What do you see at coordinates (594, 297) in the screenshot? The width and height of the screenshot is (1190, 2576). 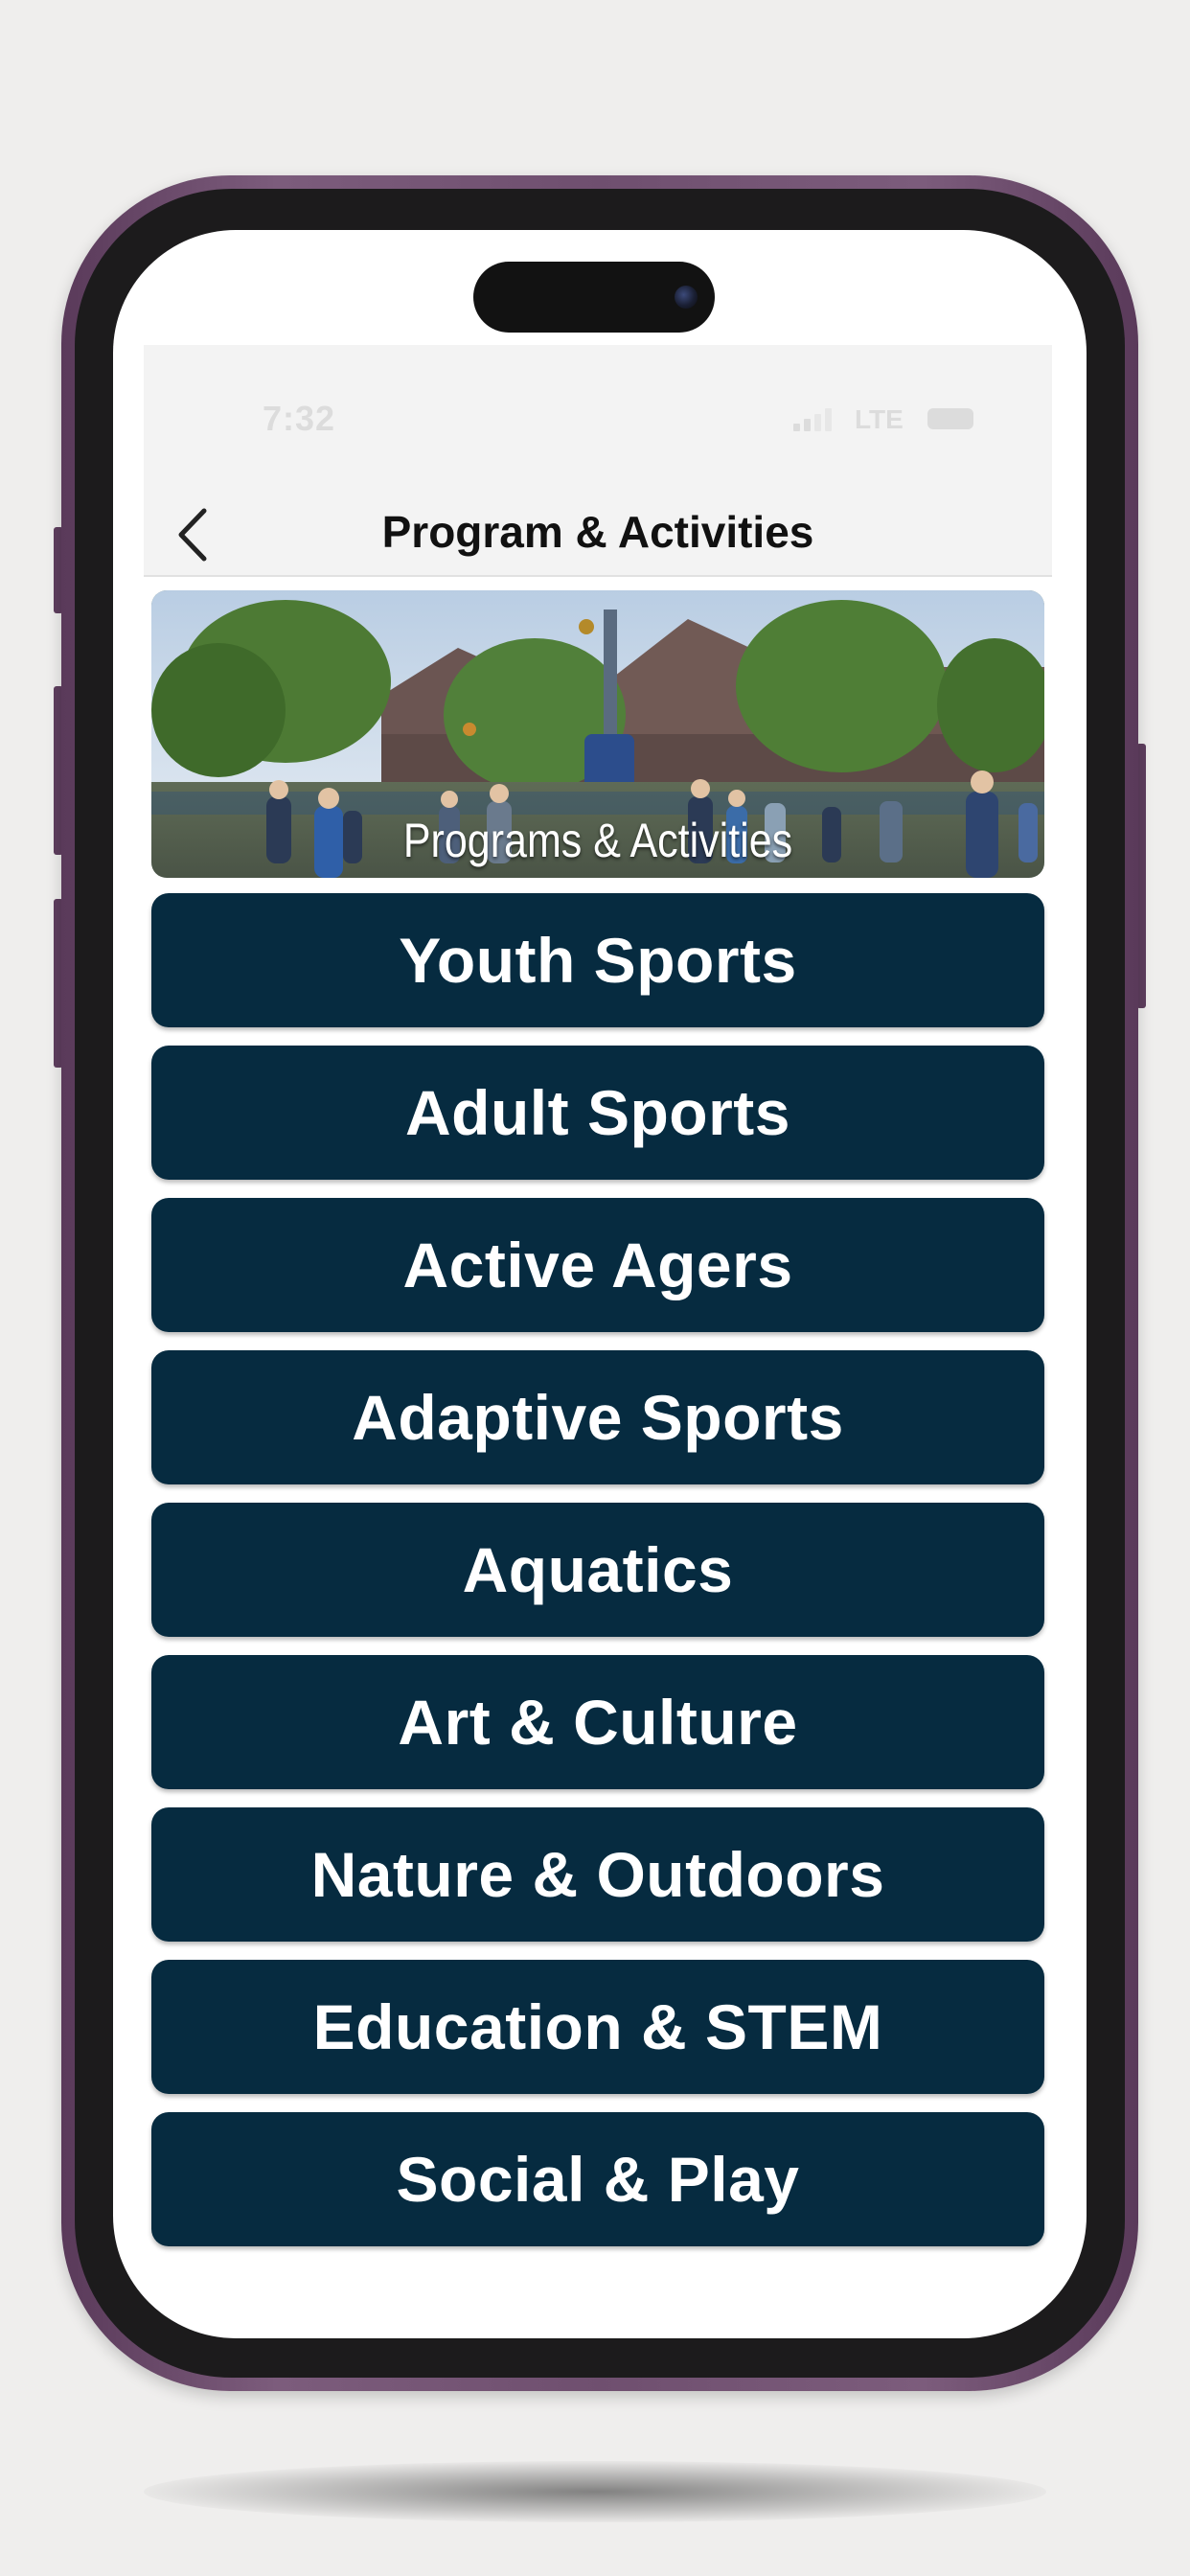 I see `dynamic-island` at bounding box center [594, 297].